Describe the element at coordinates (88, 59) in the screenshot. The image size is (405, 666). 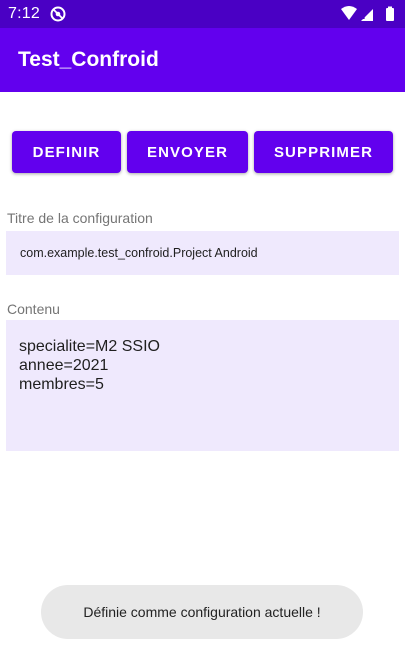
I see `app-title: Test_Confroid` at that location.